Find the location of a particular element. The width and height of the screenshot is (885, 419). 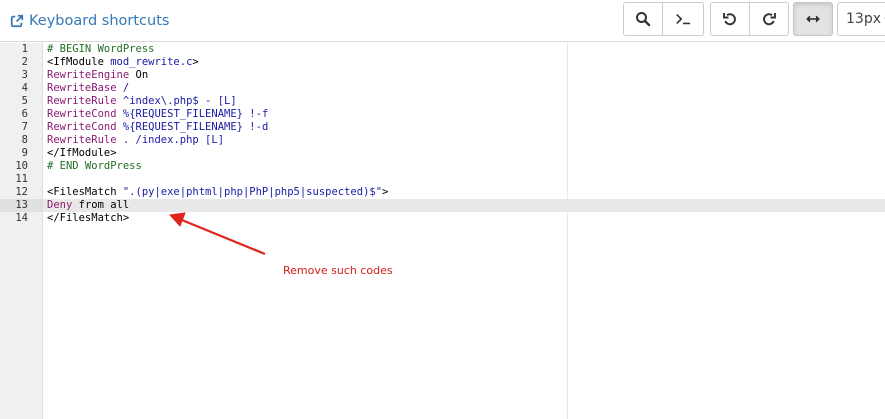

code-token-tag: <IfModule is located at coordinates (79, 62).